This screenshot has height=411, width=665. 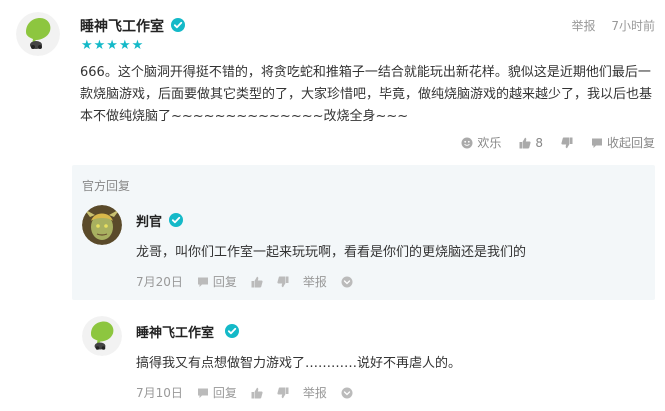 I want to click on comment-meta: 举报 7小时前, so click(x=607, y=25).